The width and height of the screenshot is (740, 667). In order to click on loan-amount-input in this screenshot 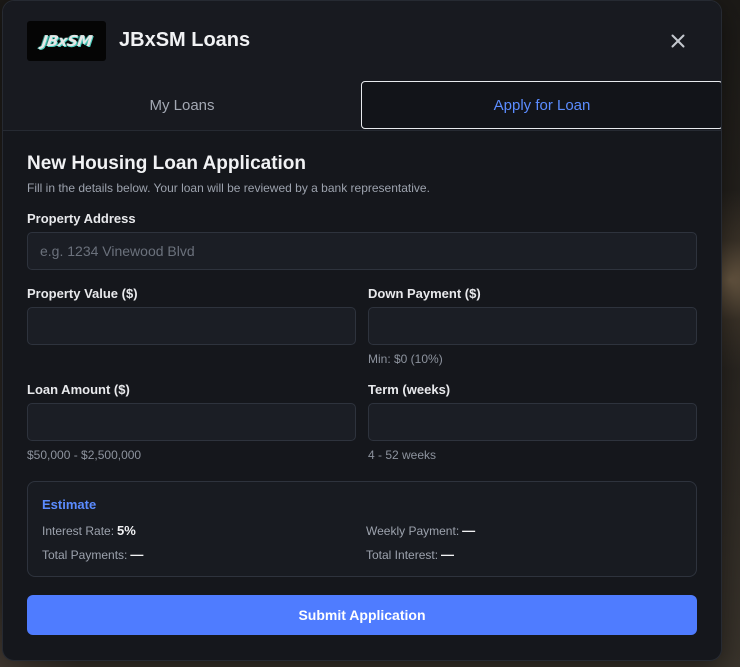, I will do `click(191, 422)`.